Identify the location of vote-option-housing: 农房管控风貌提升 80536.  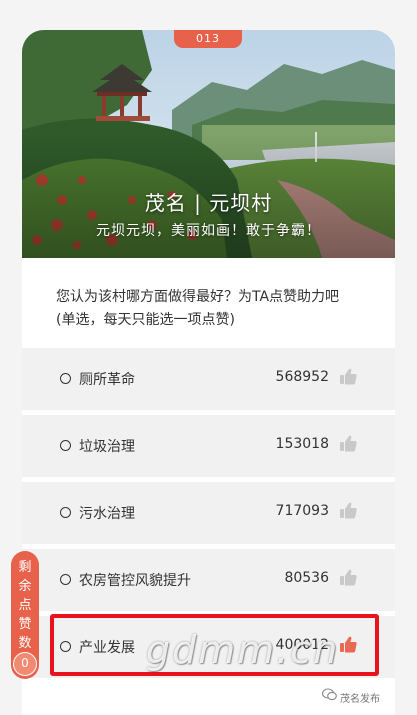
(208, 580).